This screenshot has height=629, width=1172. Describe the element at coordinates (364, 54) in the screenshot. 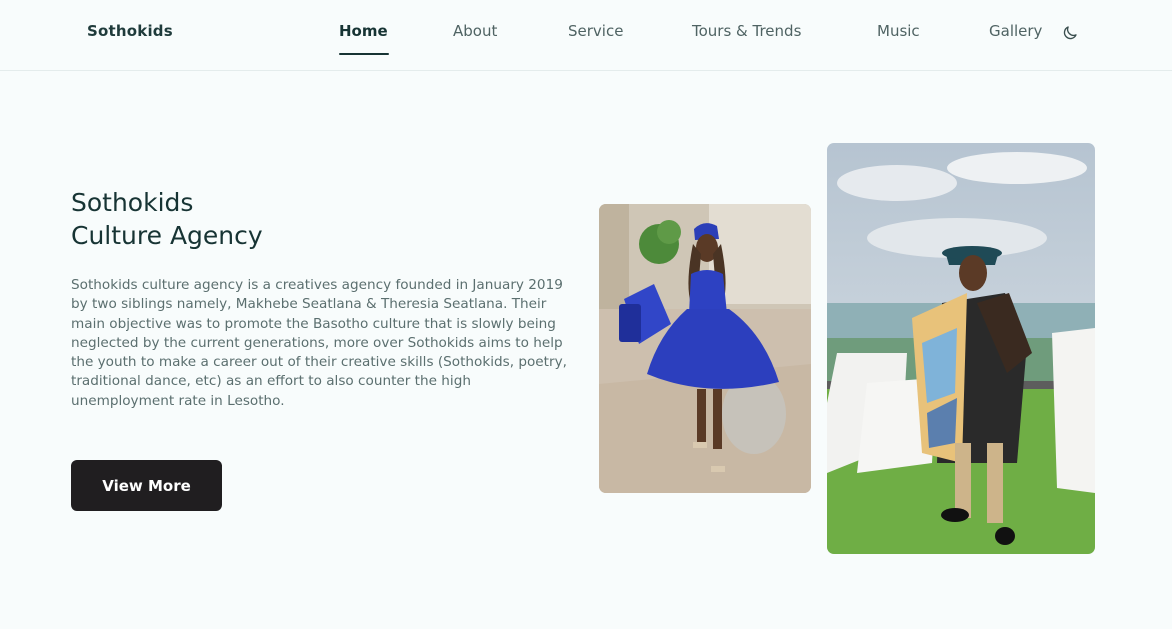

I see `active-nav-indicator` at that location.